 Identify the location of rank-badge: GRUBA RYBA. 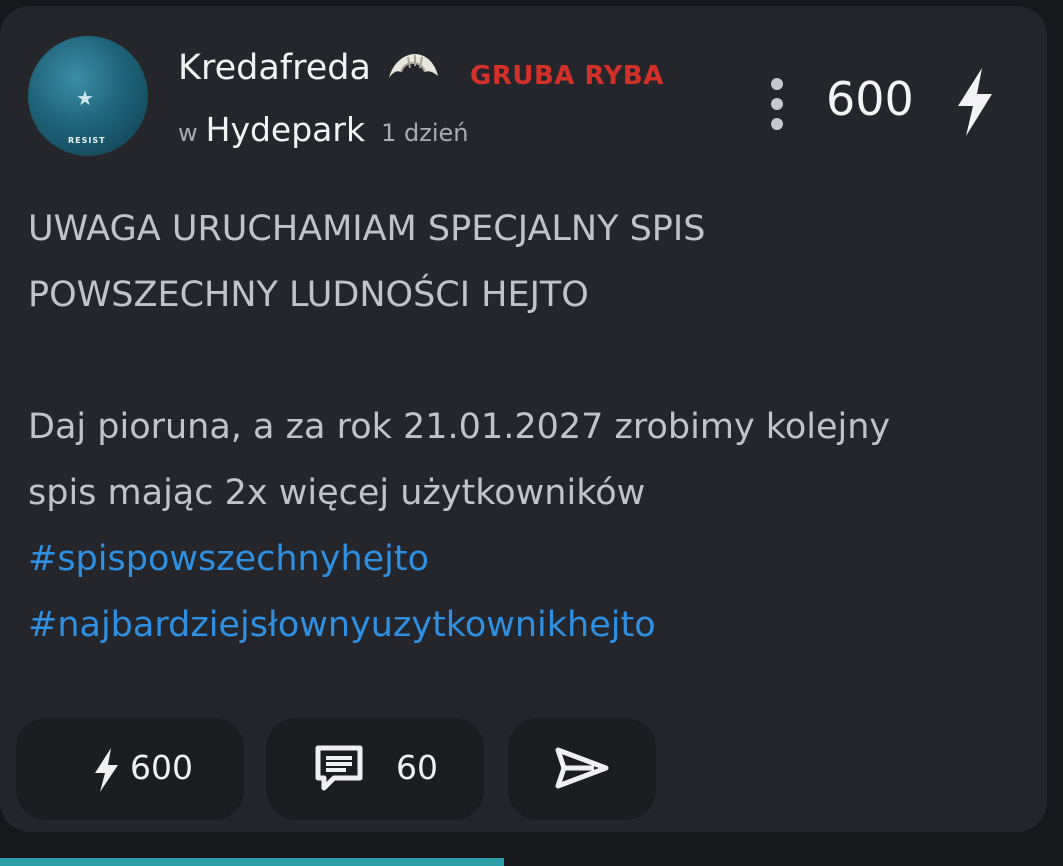
(567, 76).